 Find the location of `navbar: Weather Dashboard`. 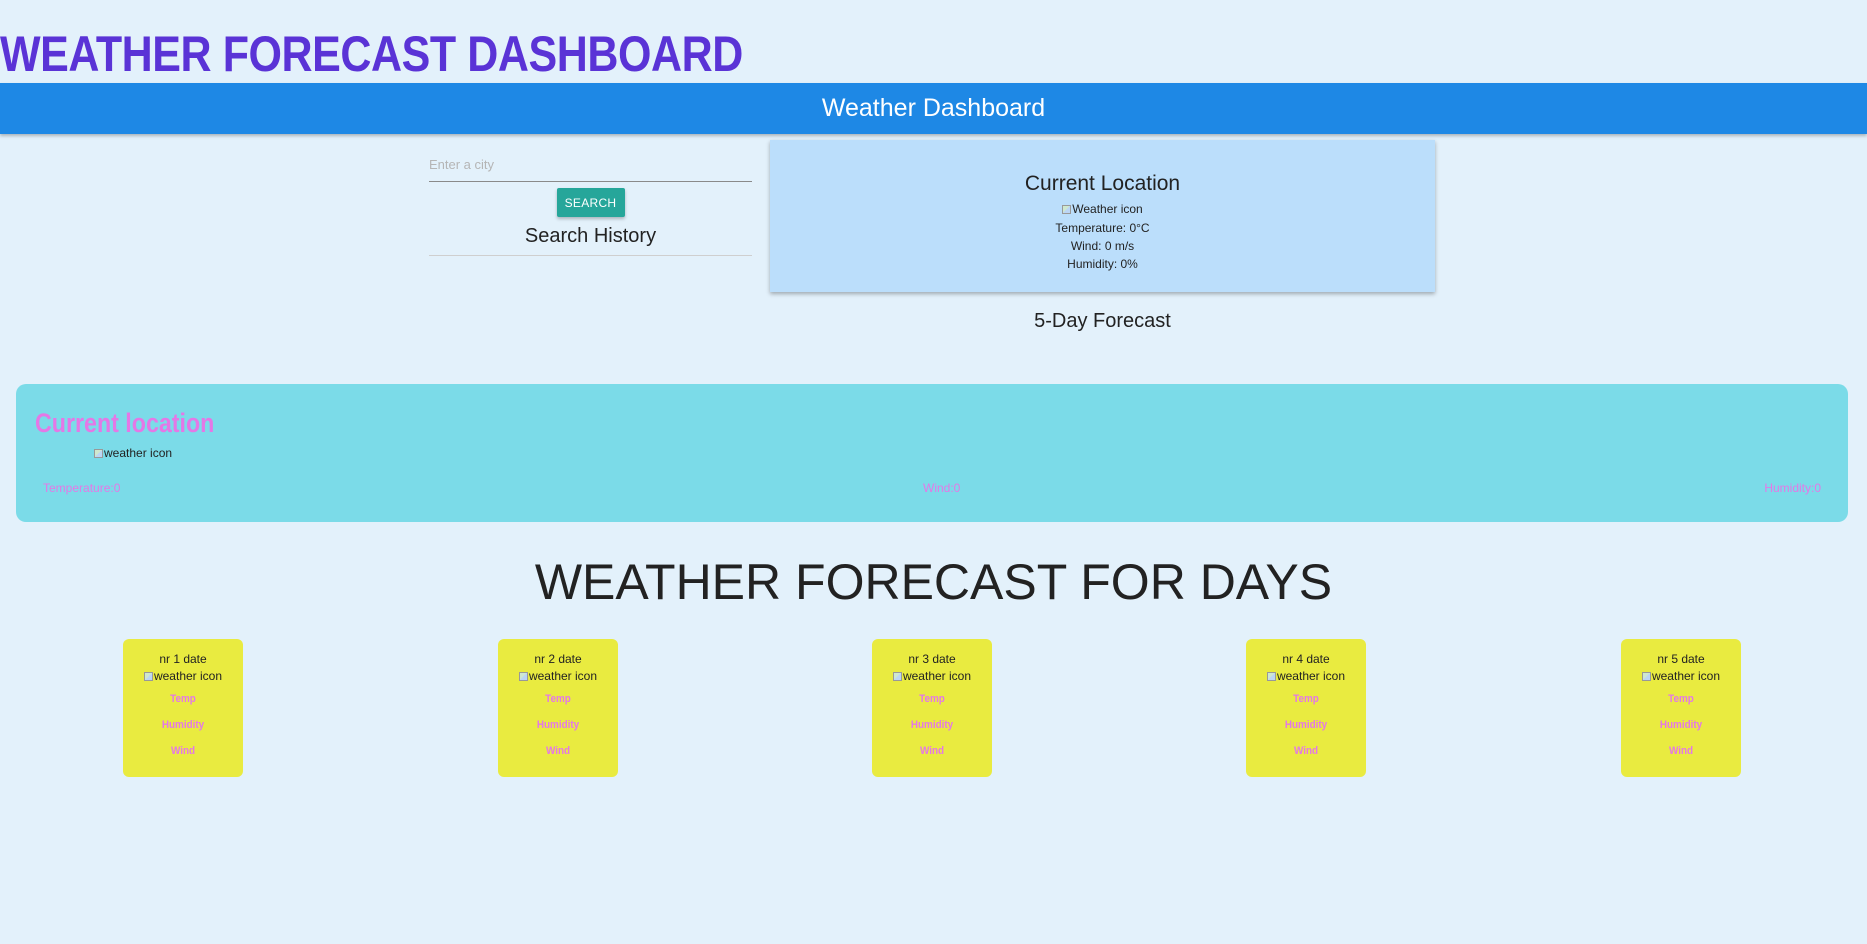

navbar: Weather Dashboard is located at coordinates (933, 108).